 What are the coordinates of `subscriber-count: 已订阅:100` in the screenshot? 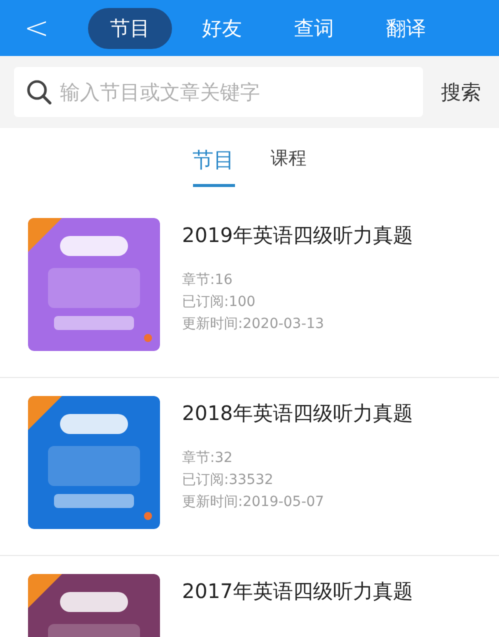 It's located at (219, 302).